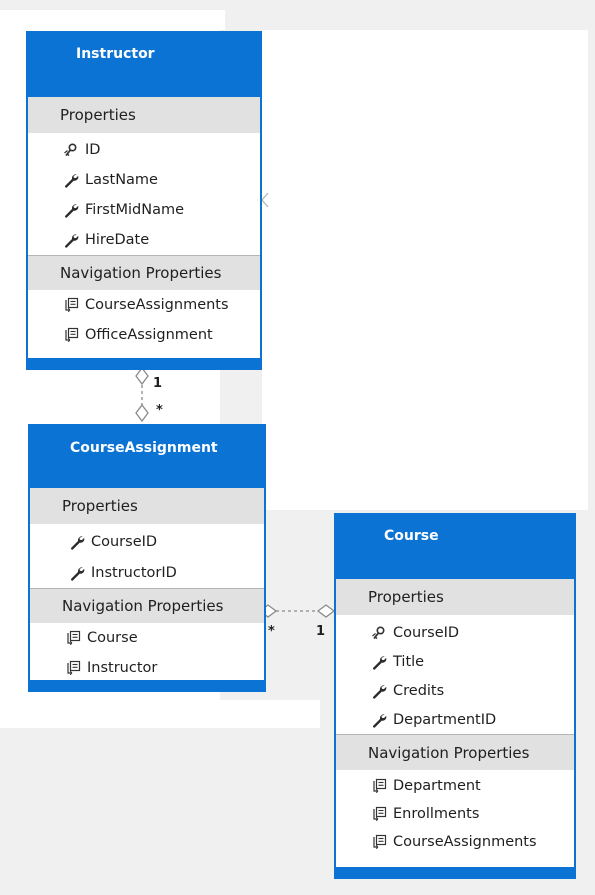 Image resolution: width=595 pixels, height=895 pixels. What do you see at coordinates (121, 180) in the screenshot?
I see `property-label: LastName` at bounding box center [121, 180].